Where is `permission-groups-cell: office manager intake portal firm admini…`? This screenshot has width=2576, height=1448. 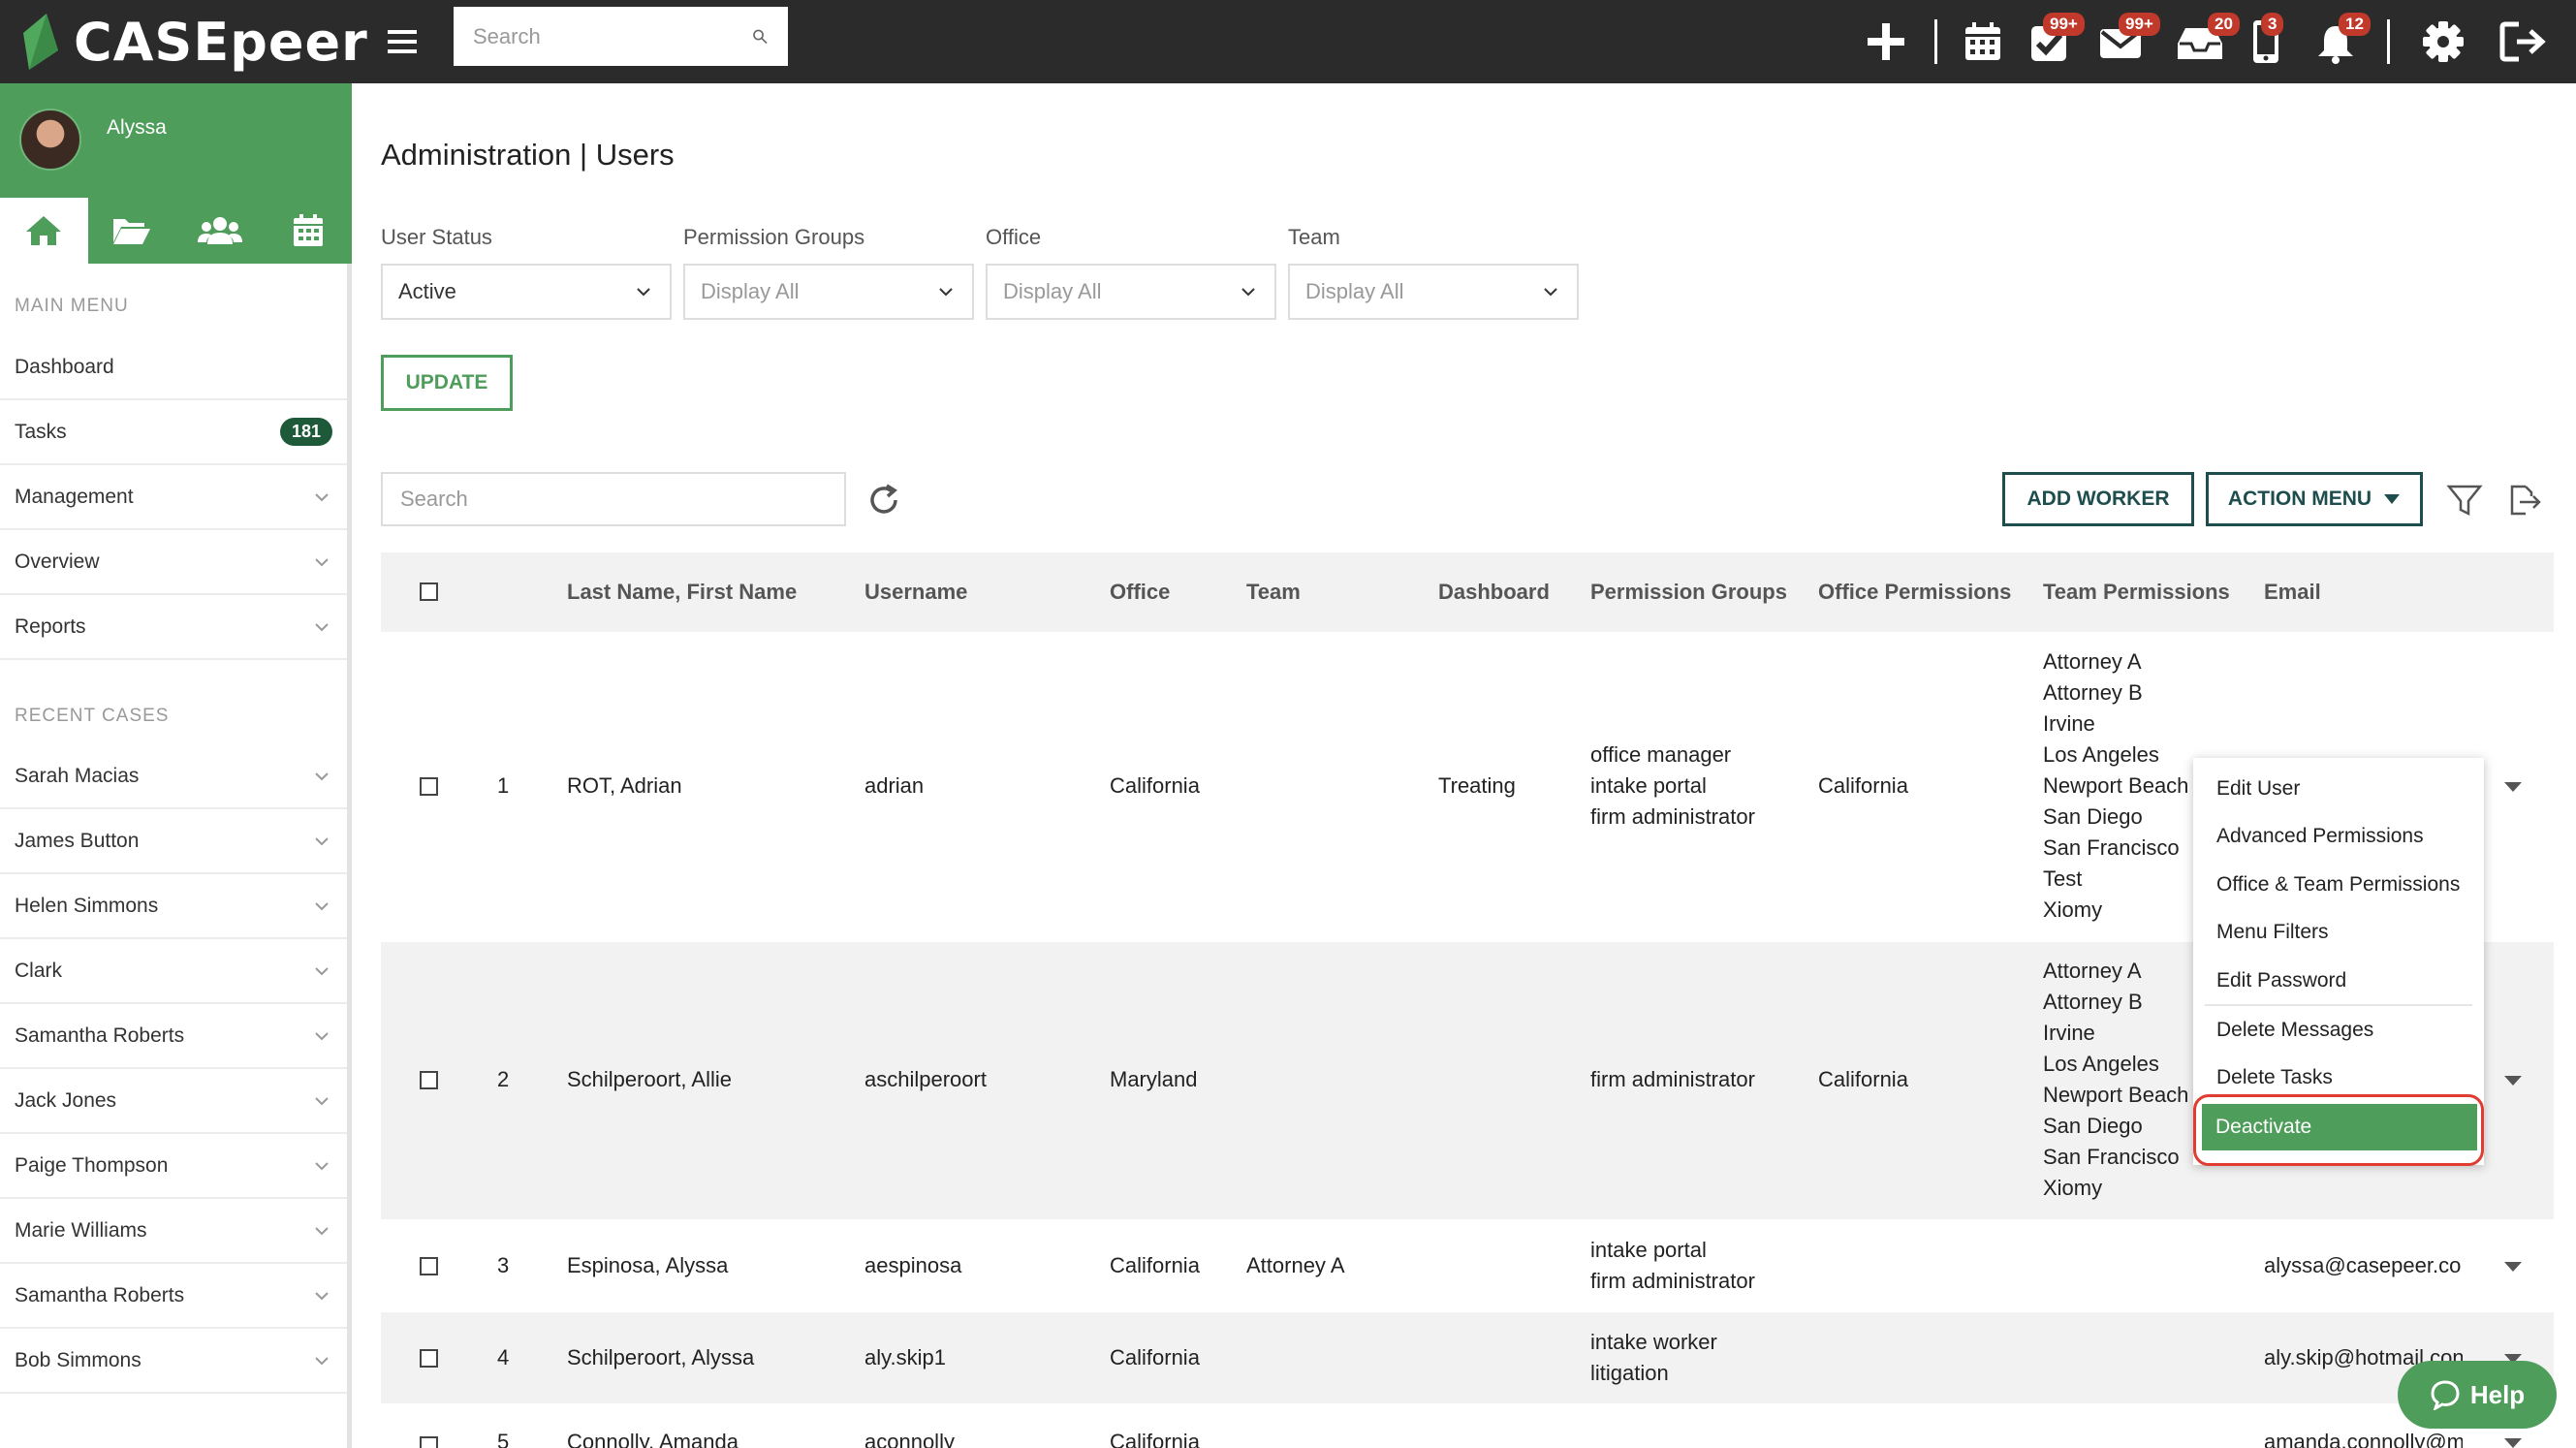 permission-groups-cell: office manager intake portal firm admini… is located at coordinates (1672, 786).